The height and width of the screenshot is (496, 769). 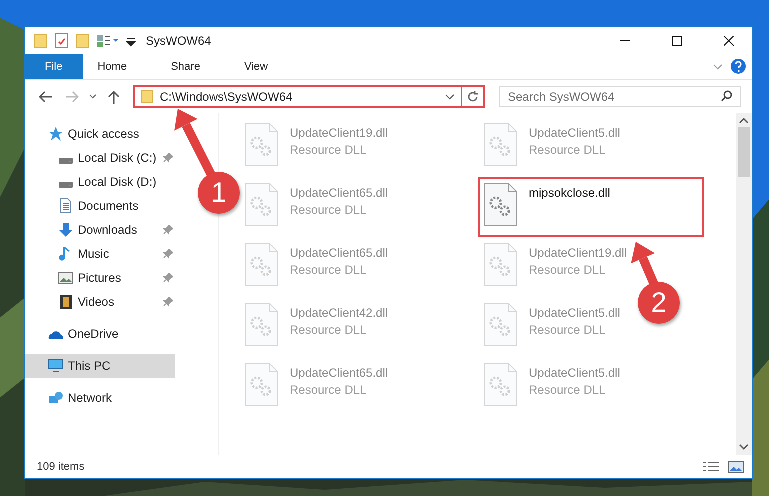 I want to click on item-label: Pictures, so click(x=100, y=278).